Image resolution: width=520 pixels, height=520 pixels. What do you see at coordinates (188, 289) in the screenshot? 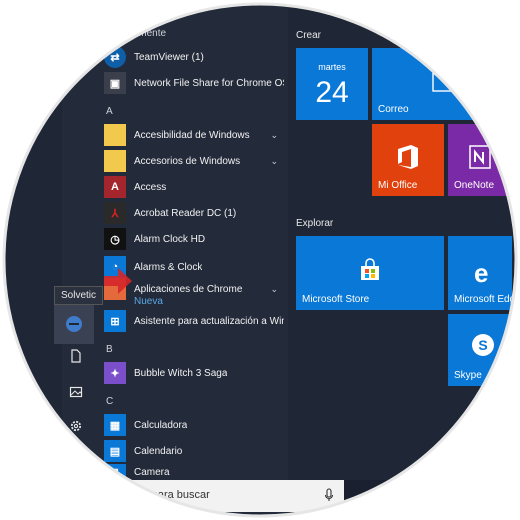
I see `app-label: Aplicaciones de Chrome` at bounding box center [188, 289].